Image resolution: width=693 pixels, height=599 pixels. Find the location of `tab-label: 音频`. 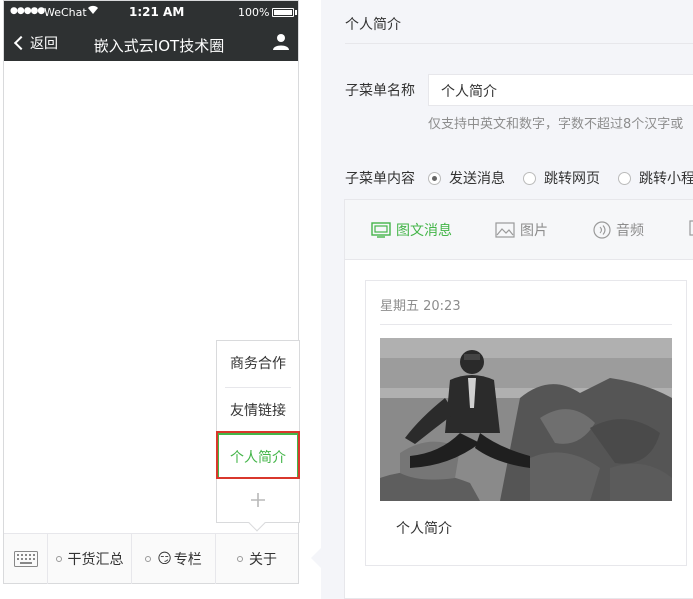

tab-label: 音频 is located at coordinates (630, 231).